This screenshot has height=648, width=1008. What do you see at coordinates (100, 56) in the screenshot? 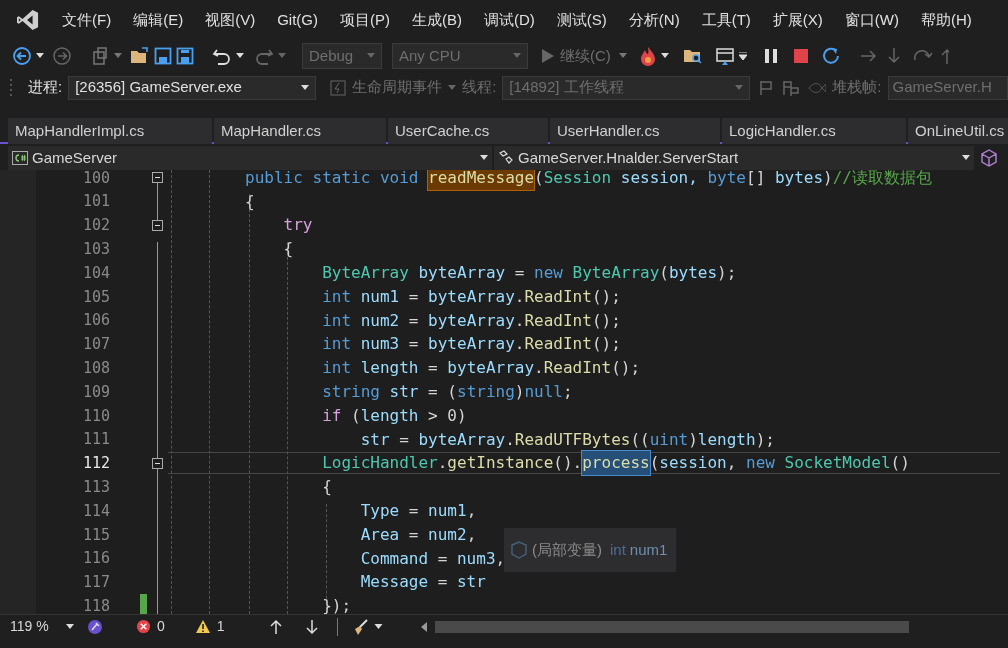
I see `new-project-icon` at bounding box center [100, 56].